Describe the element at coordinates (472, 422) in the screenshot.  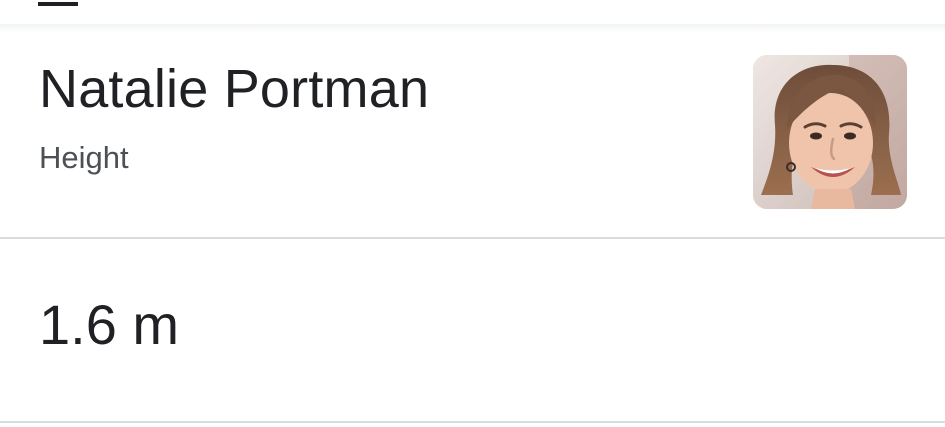
I see `section-divider-bottom` at that location.